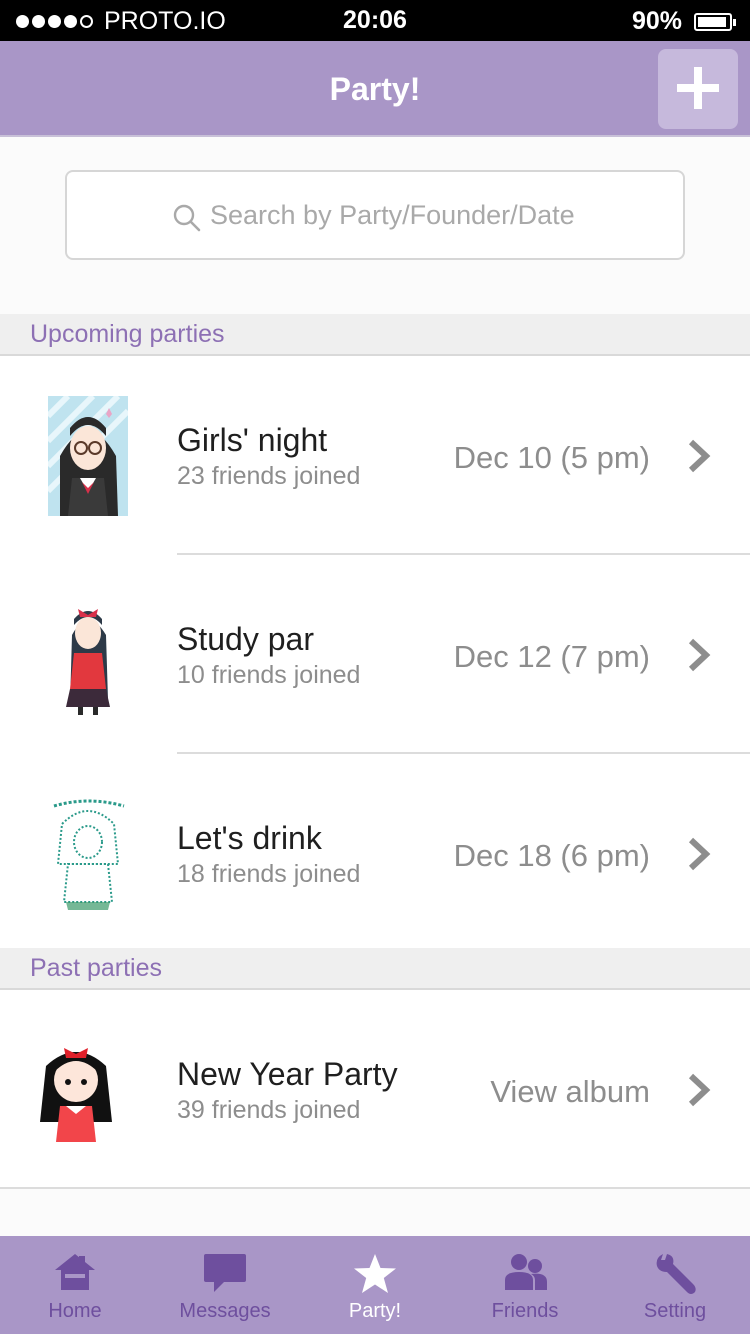 This screenshot has width=750, height=1334. I want to click on party-subtitle: 10 friends joined, so click(269, 675).